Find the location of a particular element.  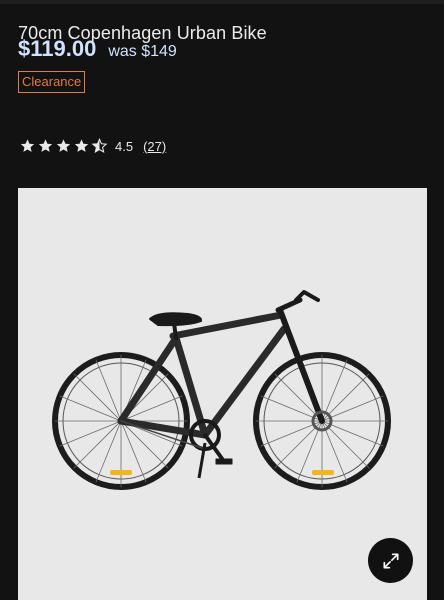

clearance-badge: Clearance is located at coordinates (52, 82).